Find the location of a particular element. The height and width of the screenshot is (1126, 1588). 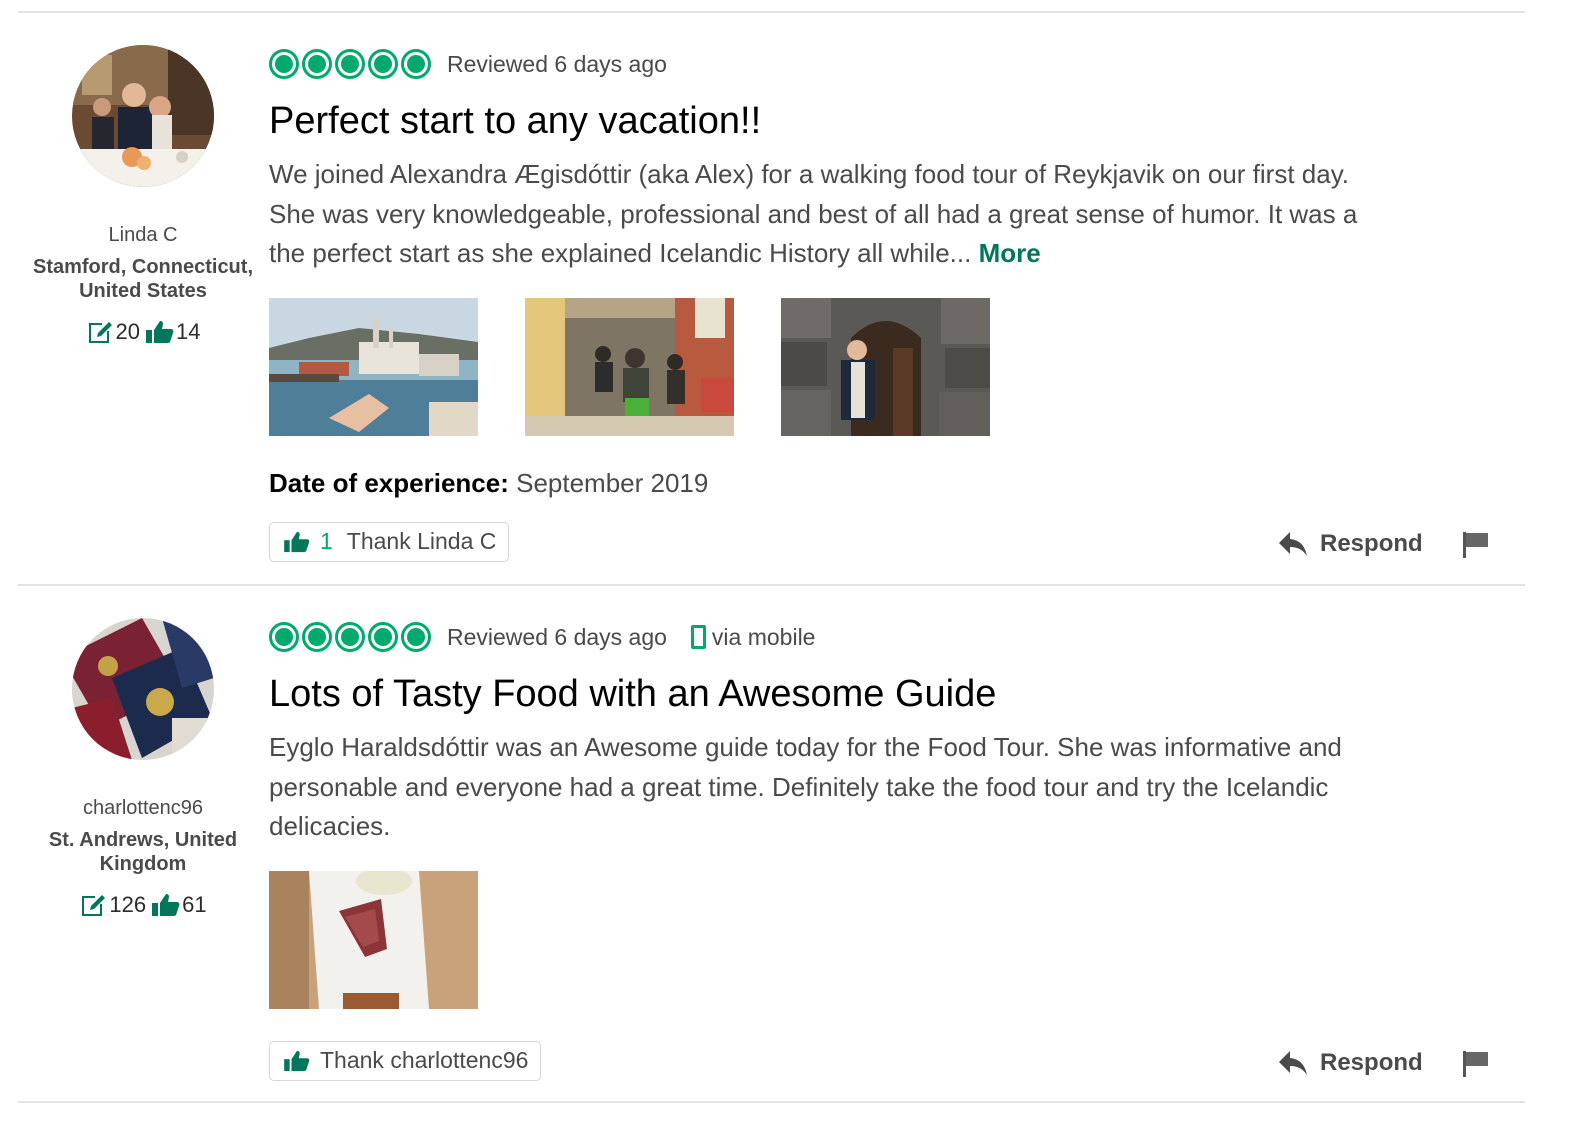

review-meta: Reviewed 6 days ago is located at coordinates (899, 64).